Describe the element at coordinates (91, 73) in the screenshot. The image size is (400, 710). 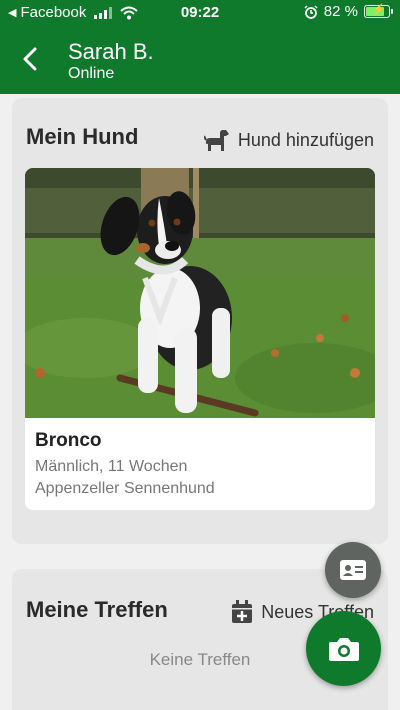
I see `online-status: Online` at that location.